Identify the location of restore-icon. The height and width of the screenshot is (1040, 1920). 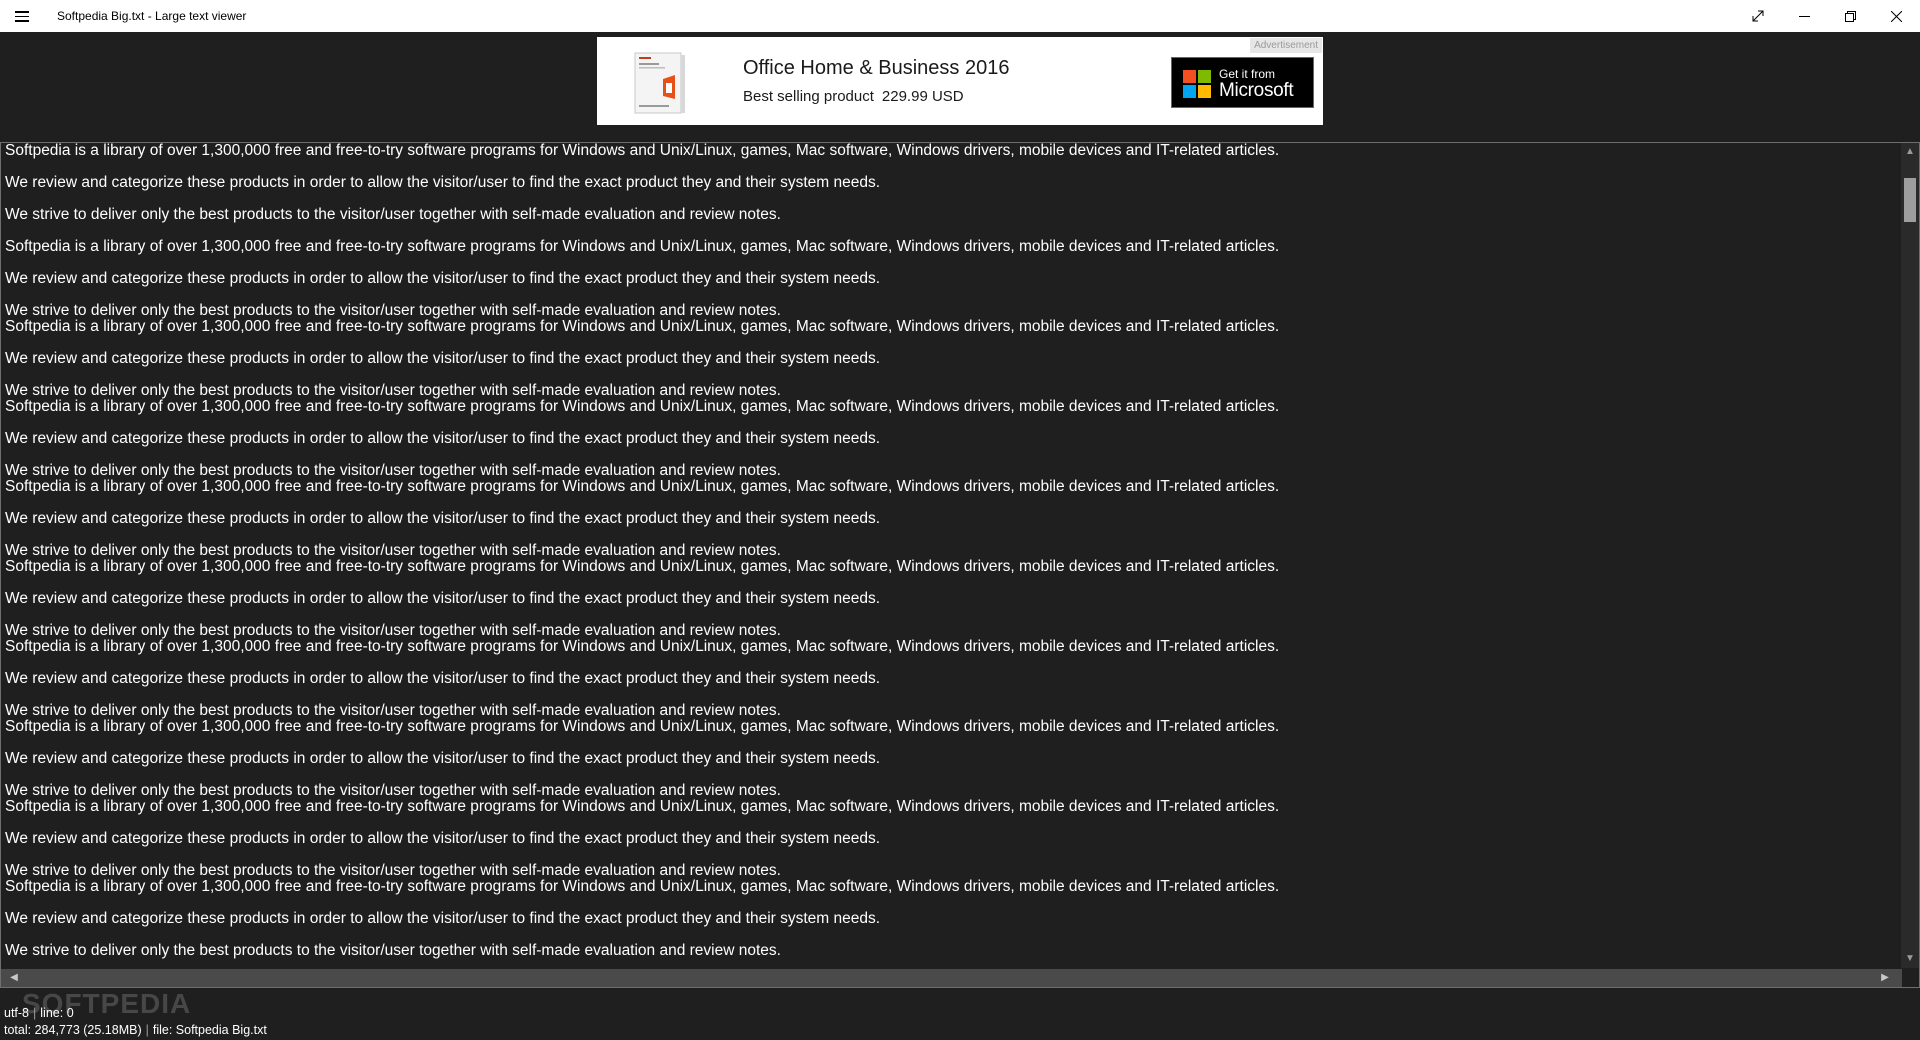
(1850, 16).